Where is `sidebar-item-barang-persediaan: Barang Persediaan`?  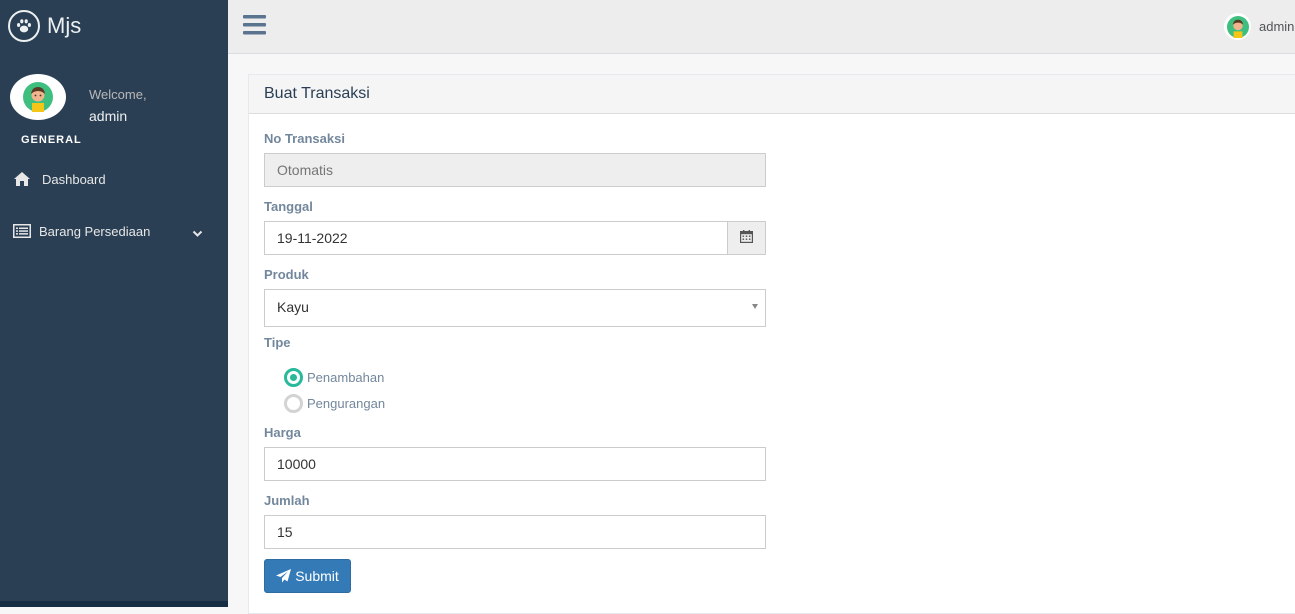 sidebar-item-barang-persediaan: Barang Persediaan is located at coordinates (114, 231).